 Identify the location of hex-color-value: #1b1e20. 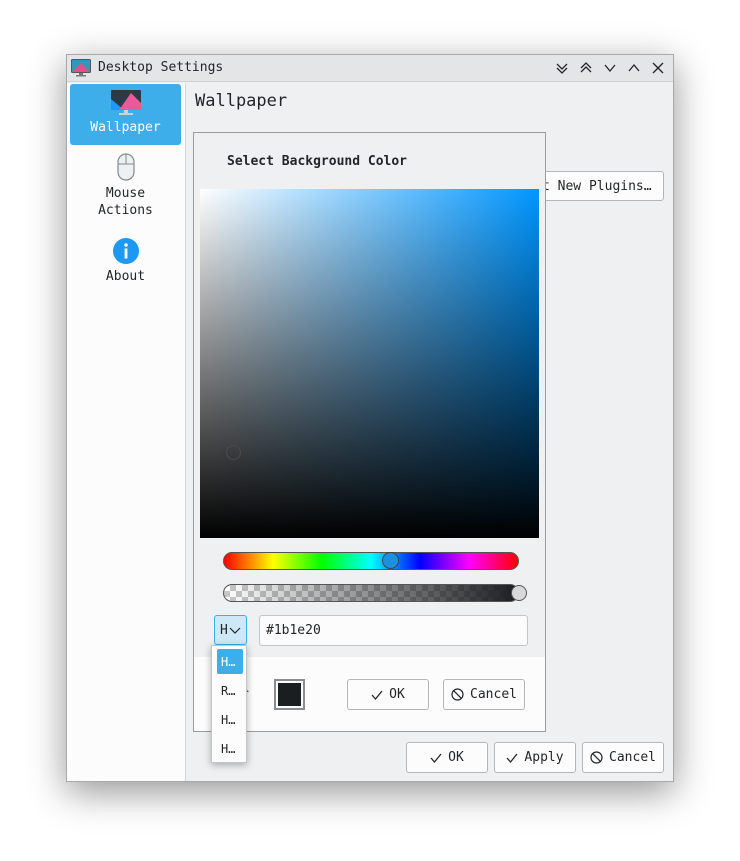
(293, 630).